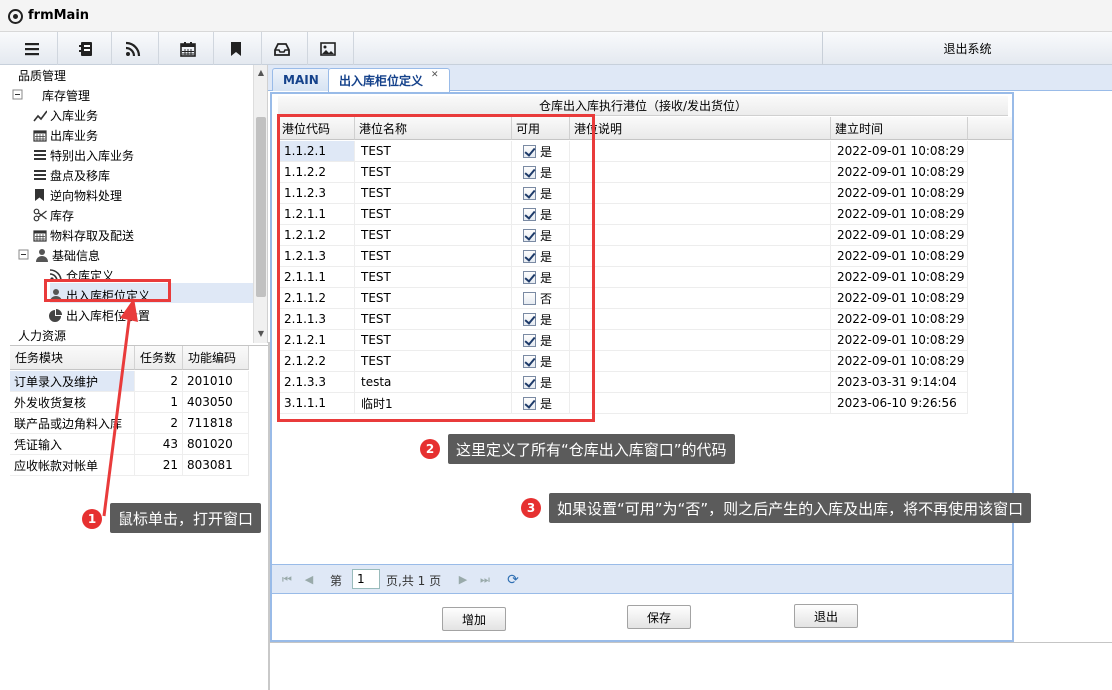 This screenshot has height=690, width=1112. I want to click on scroll-thumb, so click(261, 207).